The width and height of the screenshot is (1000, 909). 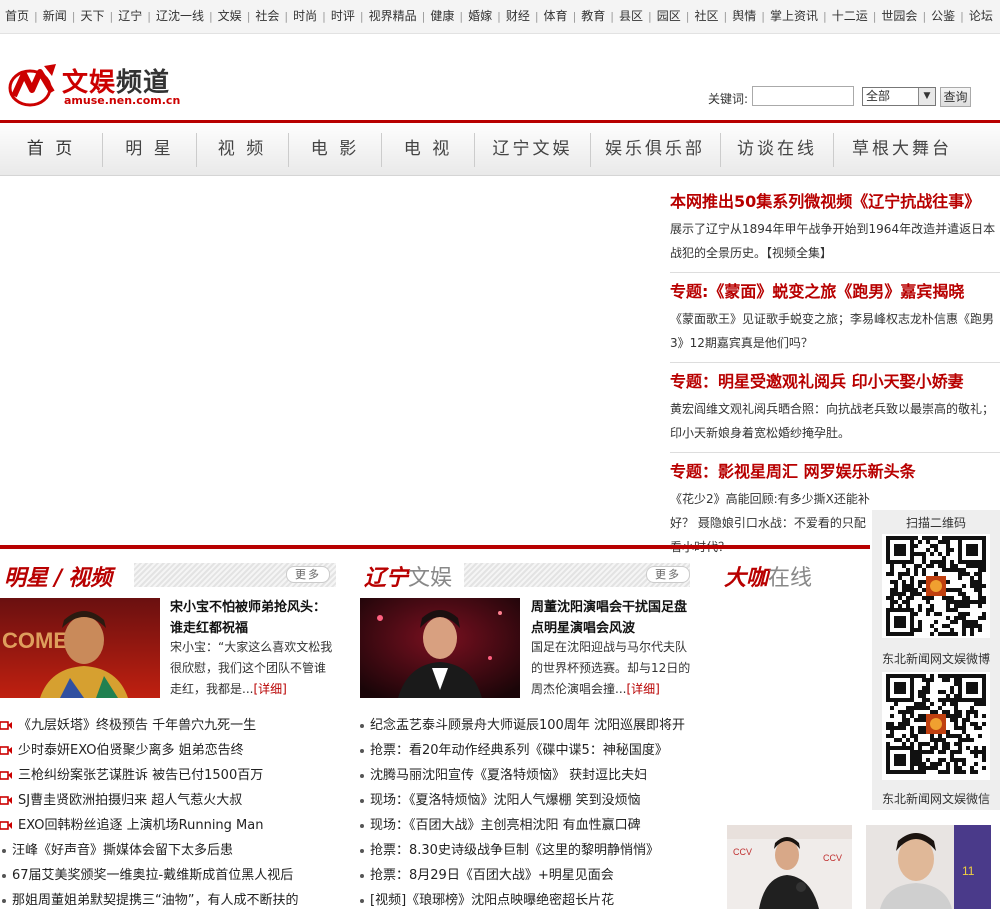 I want to click on top-nav-item: 教育, so click(x=593, y=16).